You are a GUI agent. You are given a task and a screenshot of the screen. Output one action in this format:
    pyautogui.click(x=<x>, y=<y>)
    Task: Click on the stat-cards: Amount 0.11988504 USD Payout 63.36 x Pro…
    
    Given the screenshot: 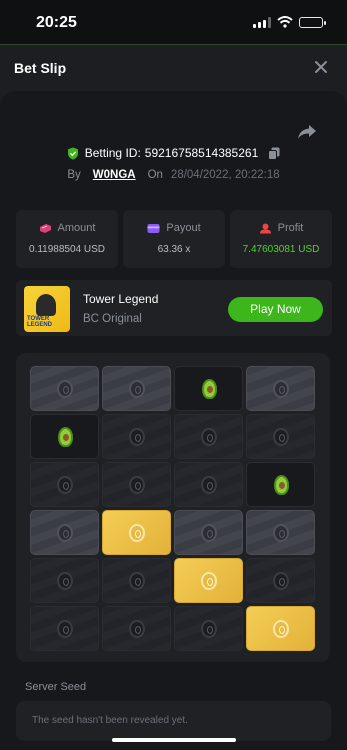 What is the action you would take?
    pyautogui.click(x=174, y=239)
    